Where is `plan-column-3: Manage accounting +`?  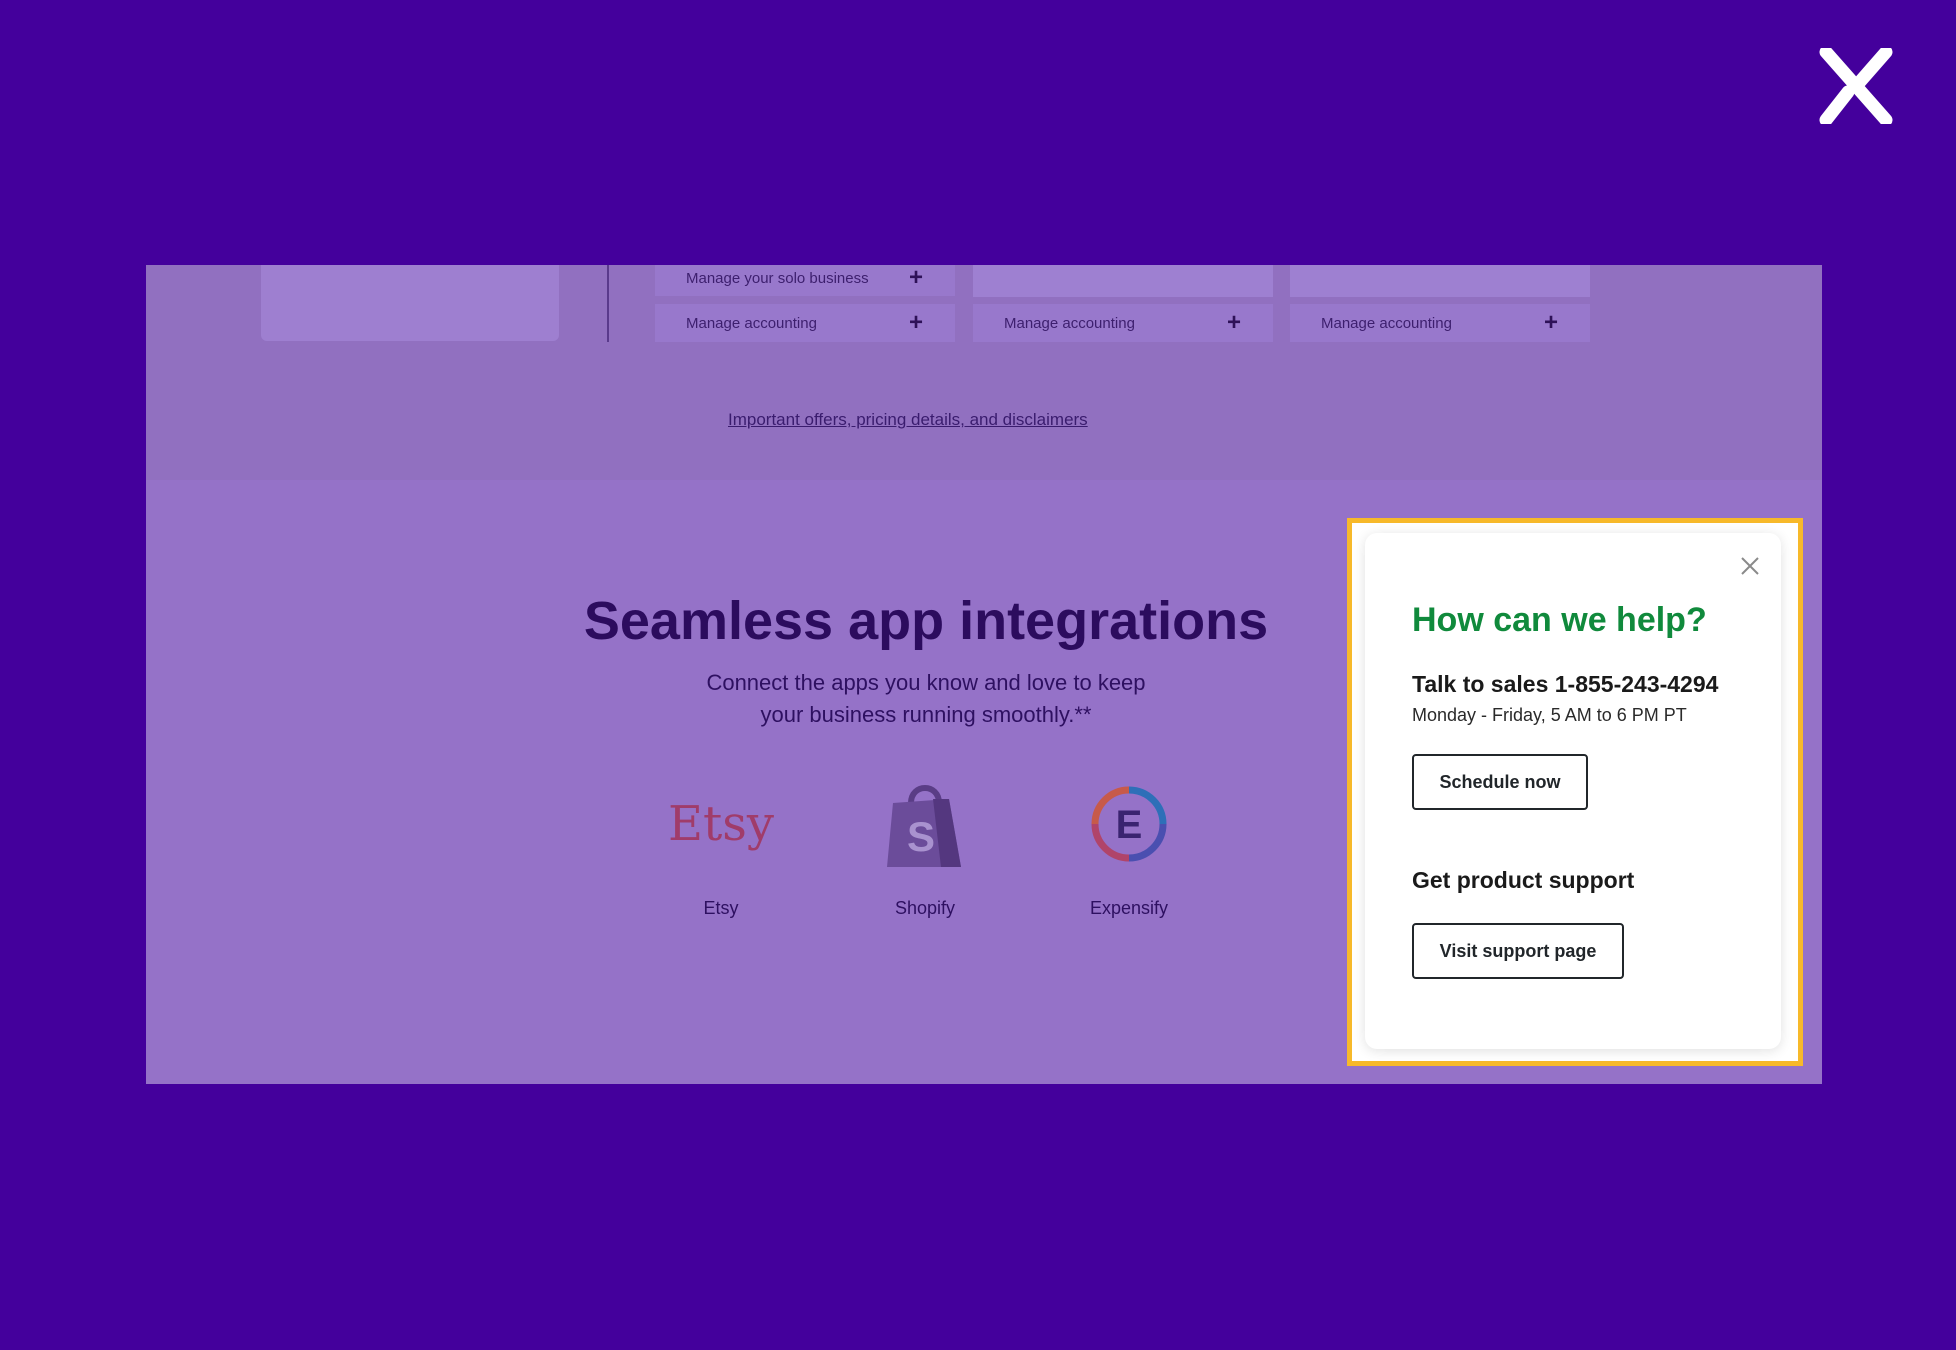 plan-column-3: Manage accounting + is located at coordinates (1440, 303).